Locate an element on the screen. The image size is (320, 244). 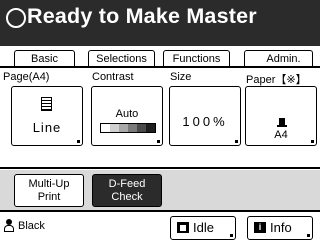
idle-label: Idle is located at coordinates (203, 227).